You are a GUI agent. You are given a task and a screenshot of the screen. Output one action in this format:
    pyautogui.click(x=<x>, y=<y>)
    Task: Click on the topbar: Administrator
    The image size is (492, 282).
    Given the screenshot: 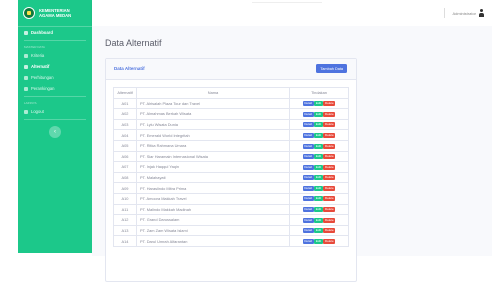 What is the action you would take?
    pyautogui.click(x=292, y=13)
    